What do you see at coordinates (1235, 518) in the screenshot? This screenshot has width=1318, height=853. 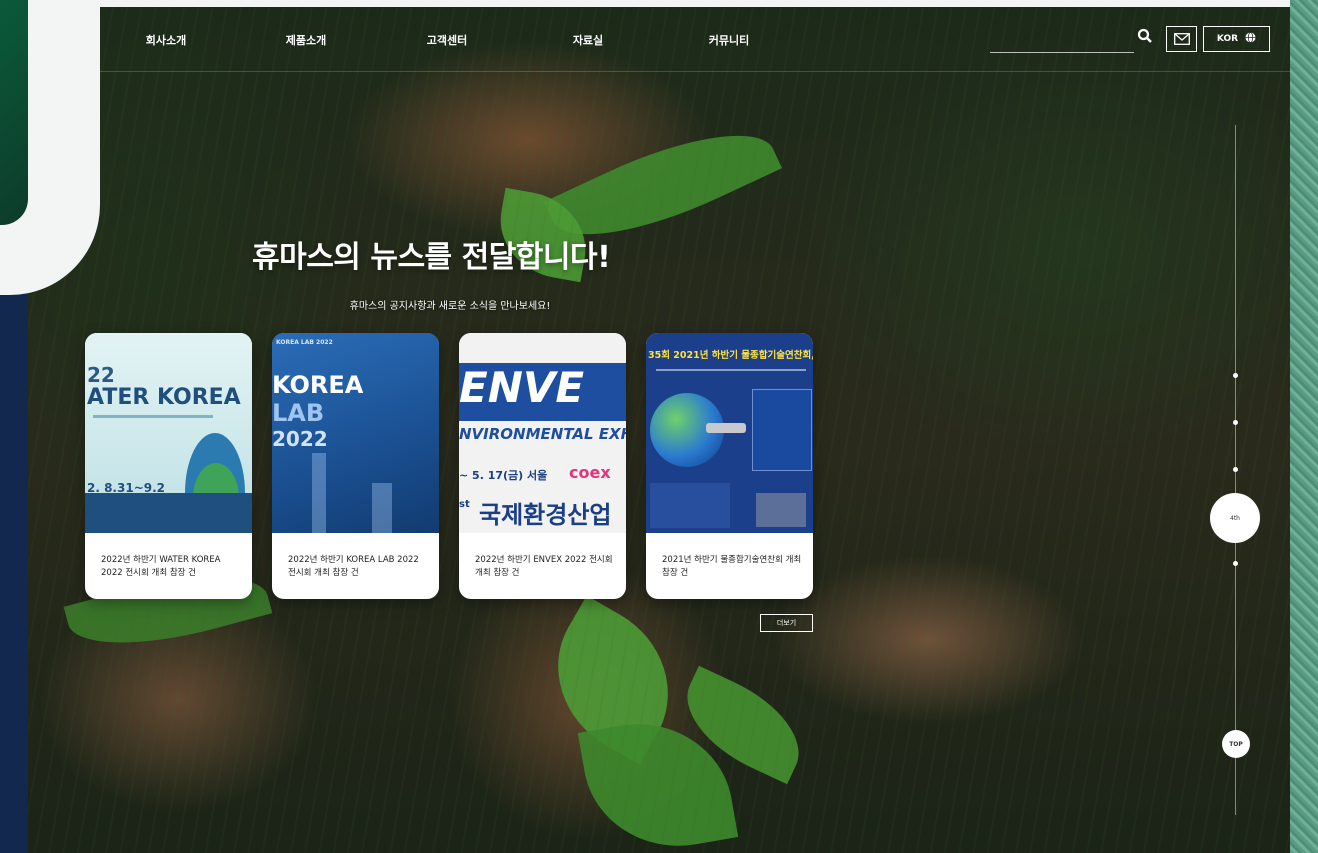 I see `rail-active-section: 4th` at bounding box center [1235, 518].